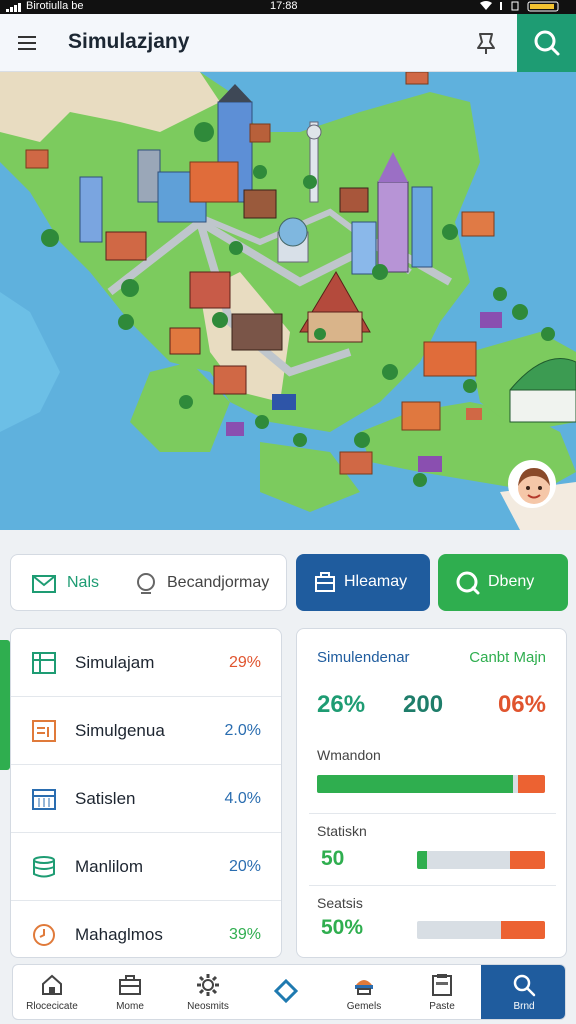 The image size is (576, 1024). What do you see at coordinates (208, 1006) in the screenshot?
I see `tab-label: Neosmits` at bounding box center [208, 1006].